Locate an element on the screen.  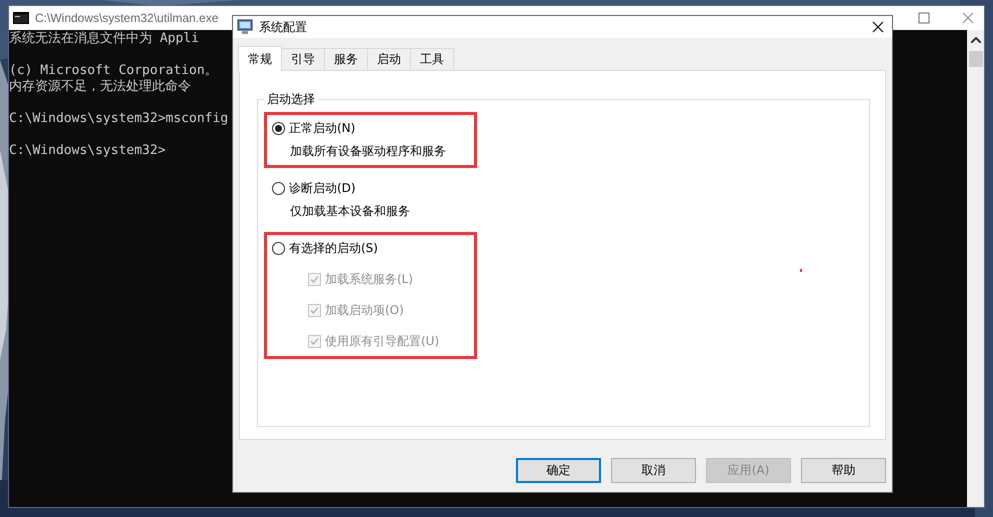
option-description: 仅加载基本设备和服务 is located at coordinates (350, 211).